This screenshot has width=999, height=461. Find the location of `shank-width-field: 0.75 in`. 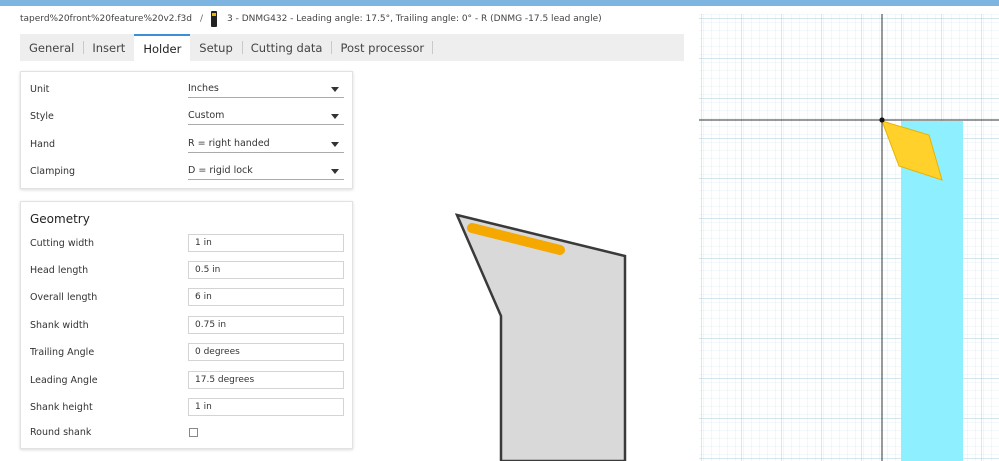

shank-width-field: 0.75 in is located at coordinates (266, 325).